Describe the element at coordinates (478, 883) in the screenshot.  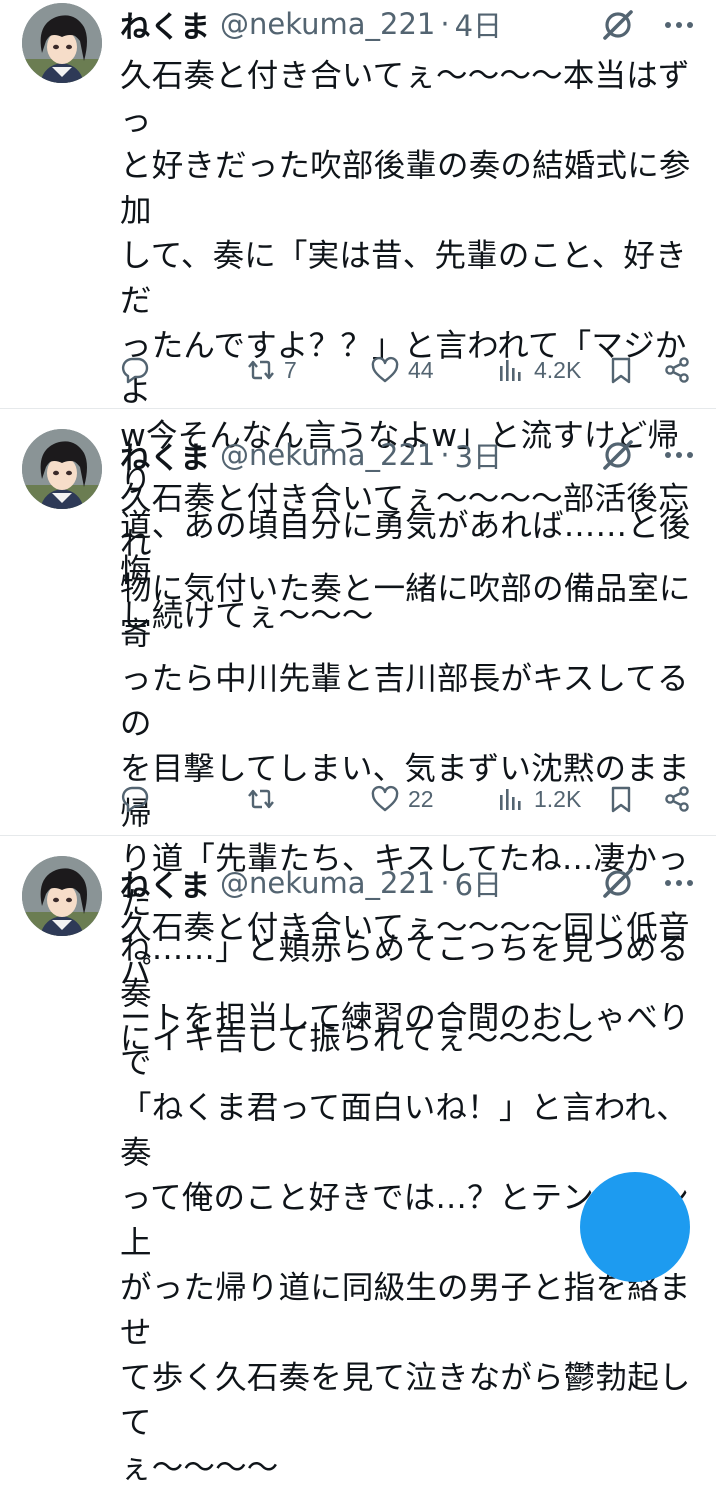
I see `timestamp: 6日` at that location.